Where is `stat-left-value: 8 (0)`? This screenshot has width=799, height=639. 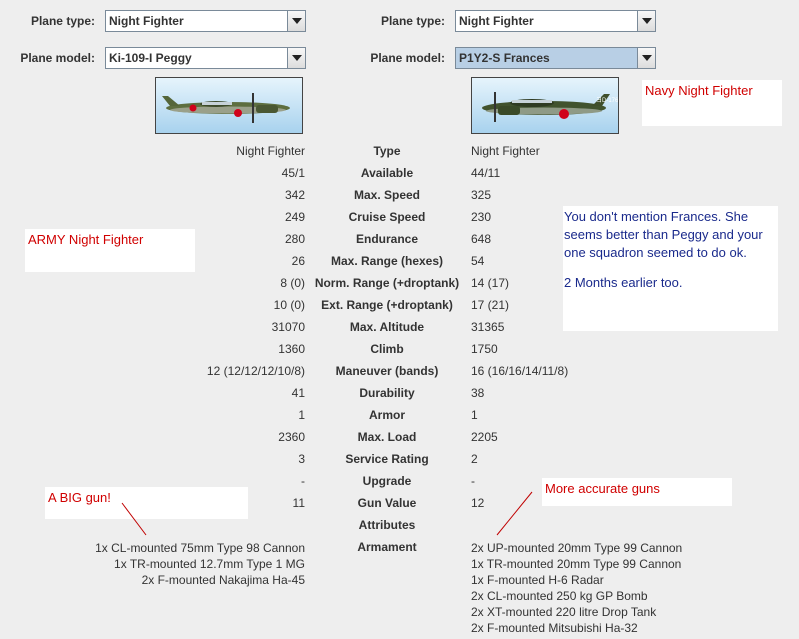
stat-left-value: 8 (0) is located at coordinates (292, 283).